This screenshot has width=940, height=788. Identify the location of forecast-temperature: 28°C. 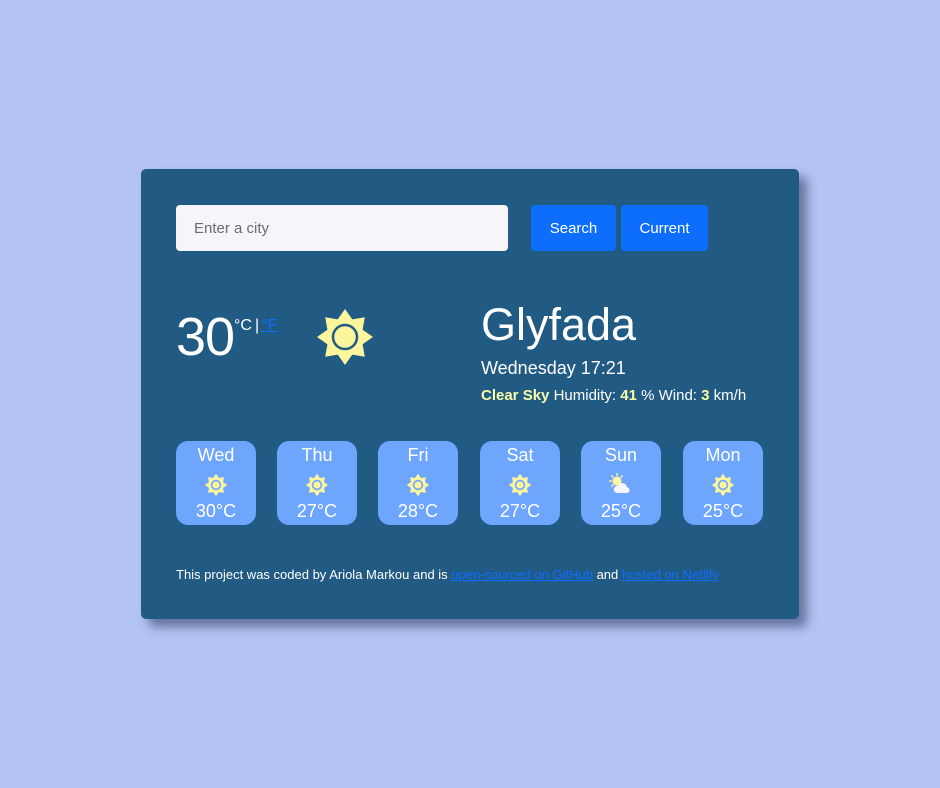
(418, 511).